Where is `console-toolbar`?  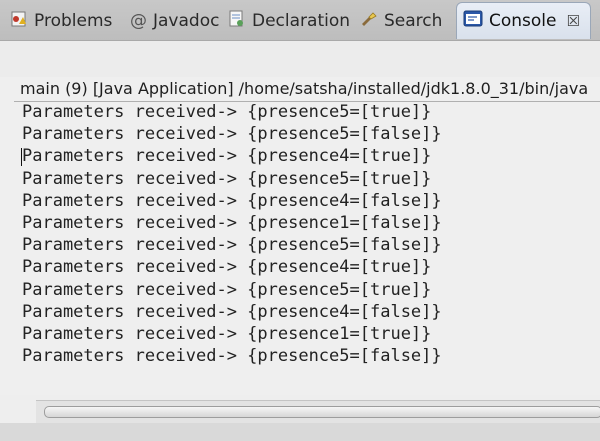 console-toolbar is located at coordinates (300, 59).